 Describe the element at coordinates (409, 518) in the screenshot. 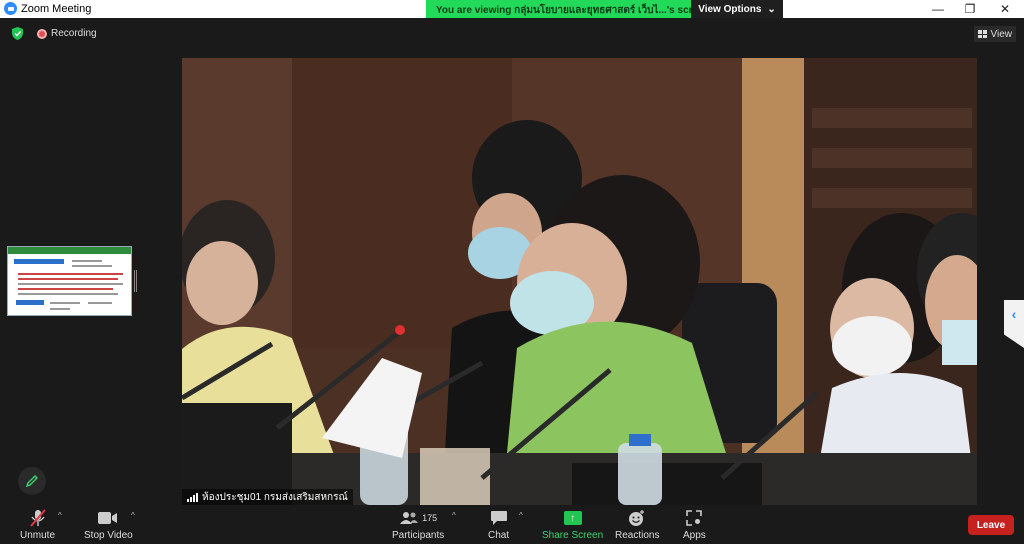

I see `people-icon` at that location.